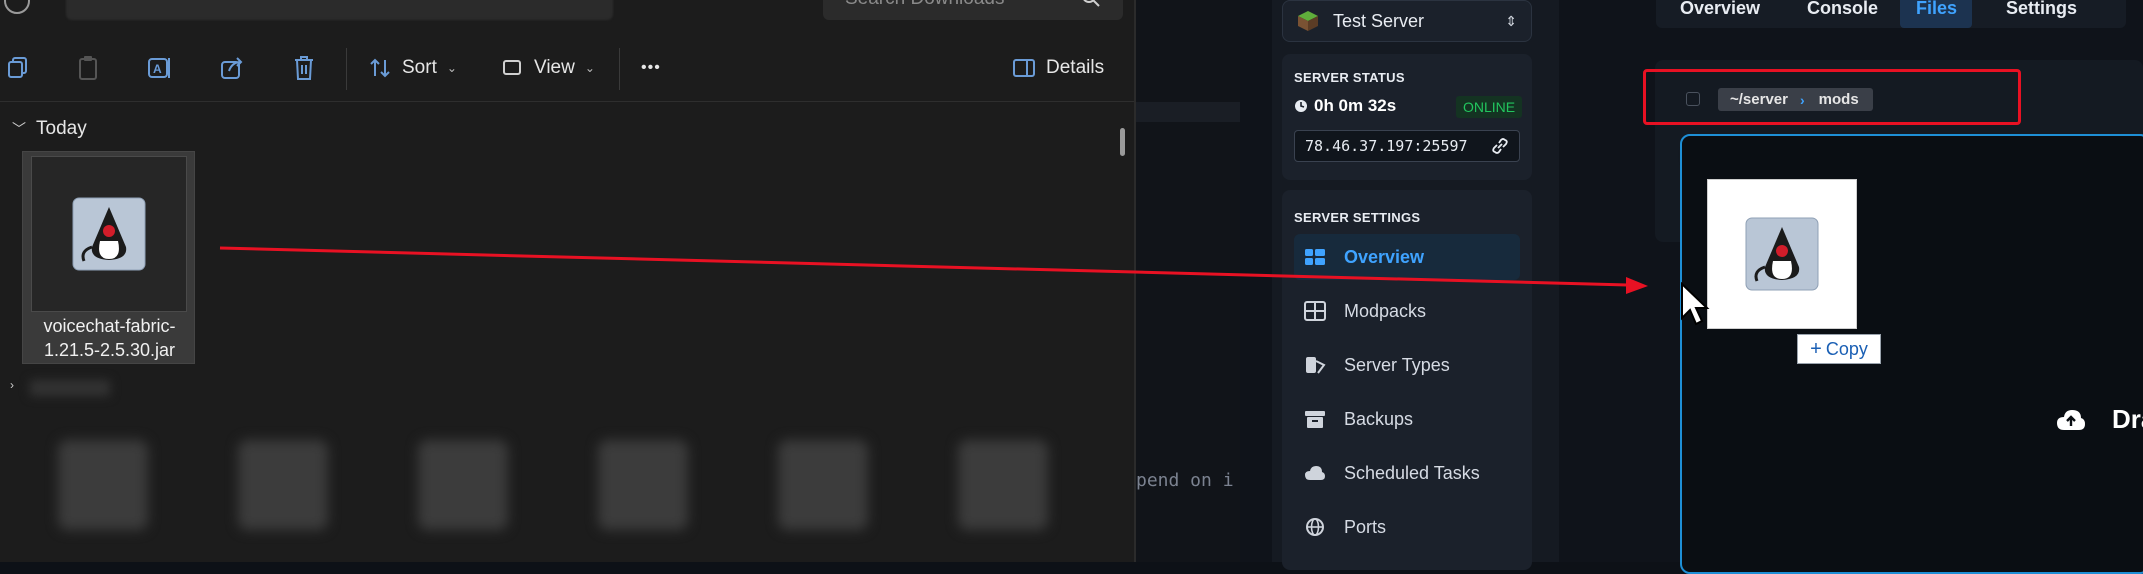  Describe the element at coordinates (1816, 348) in the screenshot. I see `plus-icon: +` at that location.